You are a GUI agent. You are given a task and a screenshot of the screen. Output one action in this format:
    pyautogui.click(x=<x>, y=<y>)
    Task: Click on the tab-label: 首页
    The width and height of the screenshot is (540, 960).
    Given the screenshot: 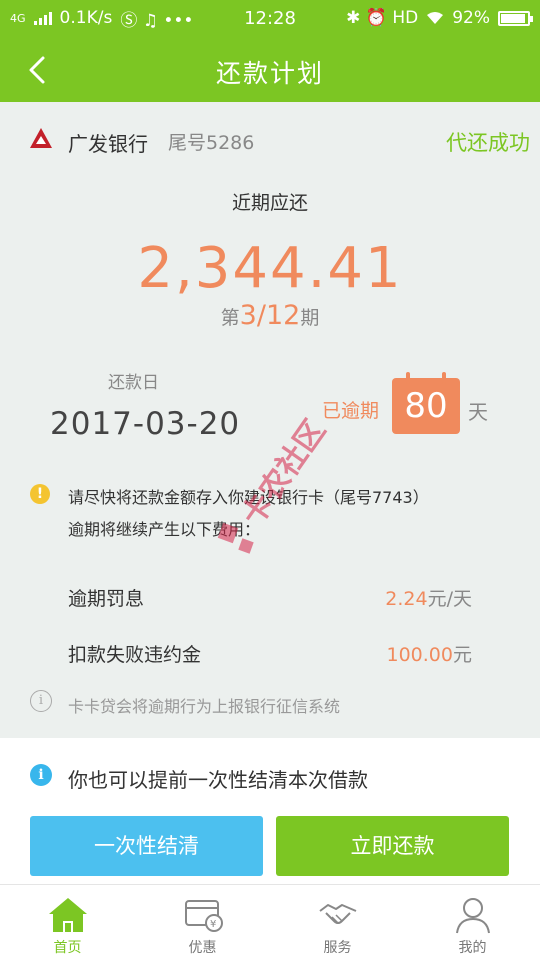 What is the action you would take?
    pyautogui.click(x=67, y=948)
    